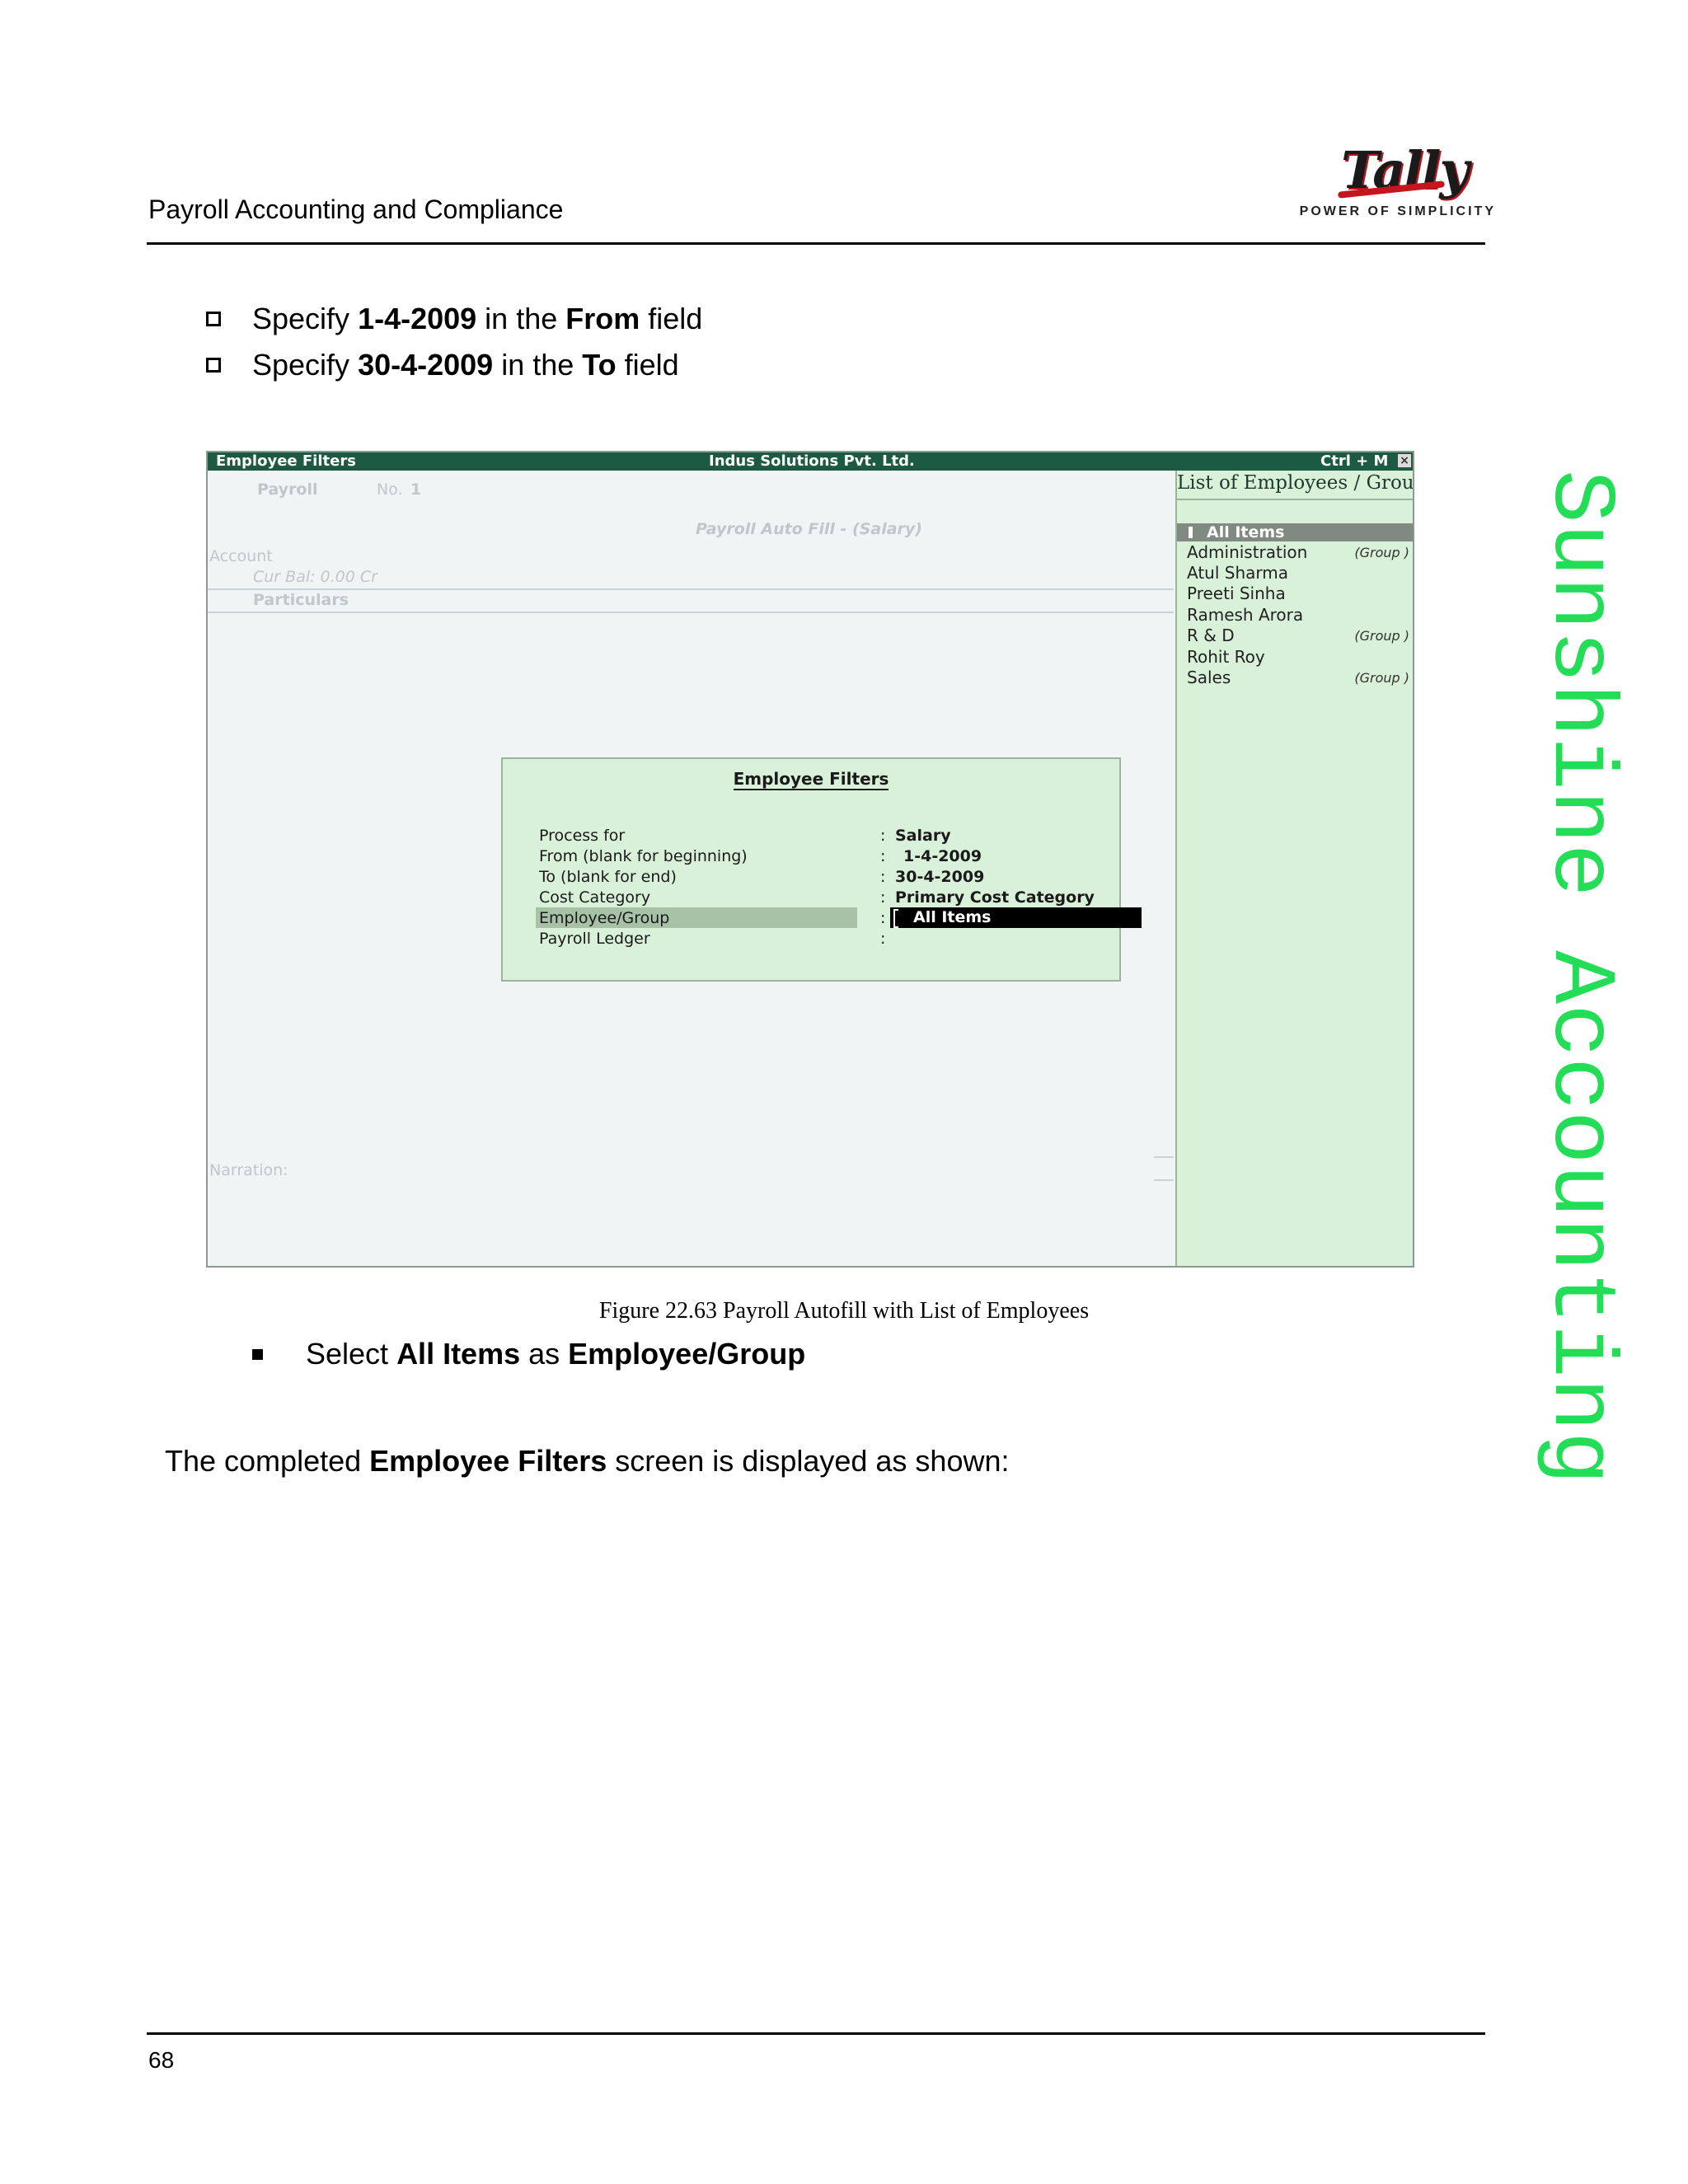  Describe the element at coordinates (286, 461) in the screenshot. I see `window-title: Employee Filters` at that location.